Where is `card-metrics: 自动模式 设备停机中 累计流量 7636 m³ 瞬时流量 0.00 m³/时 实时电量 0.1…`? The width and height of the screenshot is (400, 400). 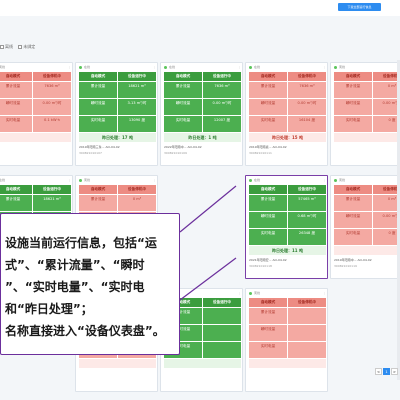 card-metrics: 自动模式 设备停机中 累计流量 7636 m³ 瞬时流量 0.00 m³/时 实时电量 0.1… is located at coordinates (35, 102).